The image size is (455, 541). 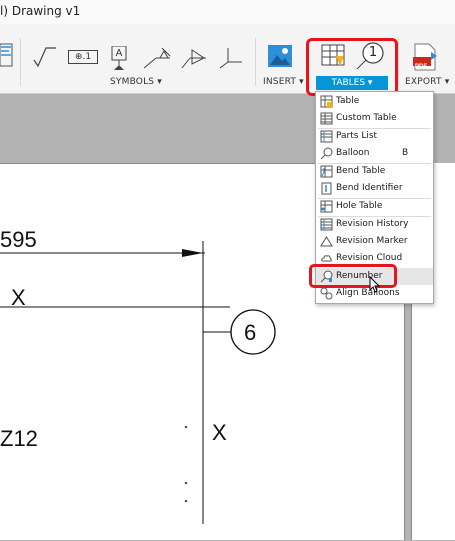 What do you see at coordinates (374, 188) in the screenshot?
I see `menu-item-bend-identifier: Bend Identifier` at bounding box center [374, 188].